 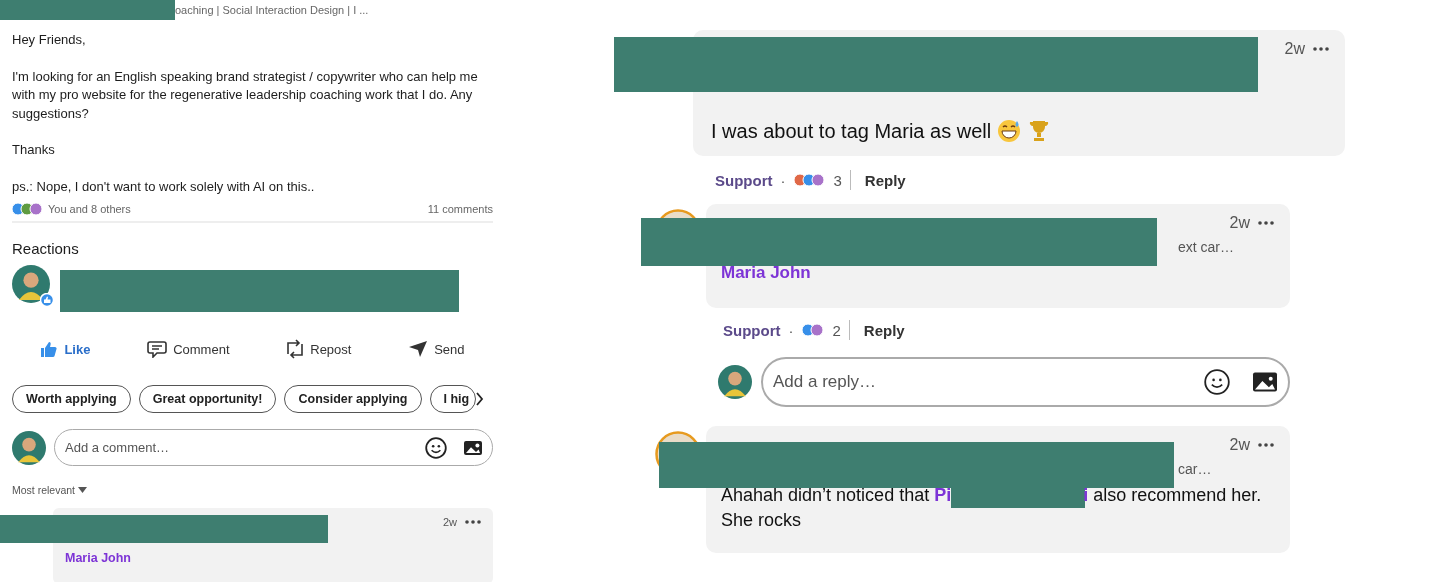 What do you see at coordinates (1009, 131) in the screenshot?
I see `grinning-face-icon` at bounding box center [1009, 131].